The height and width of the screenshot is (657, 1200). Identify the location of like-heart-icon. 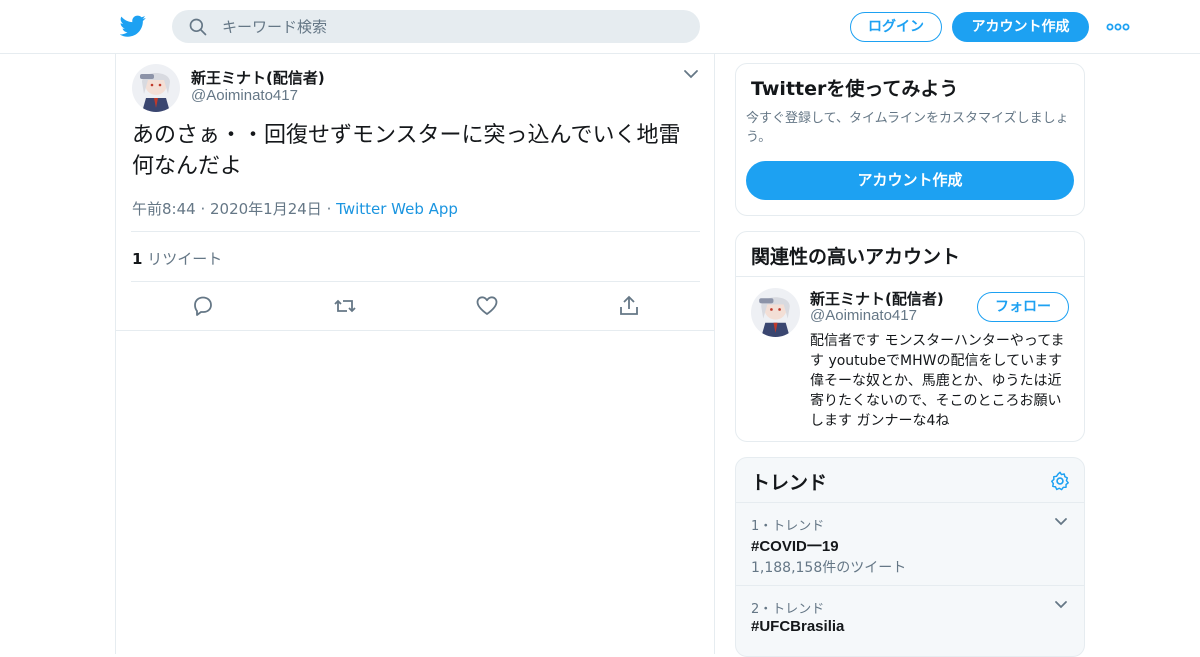
(487, 306).